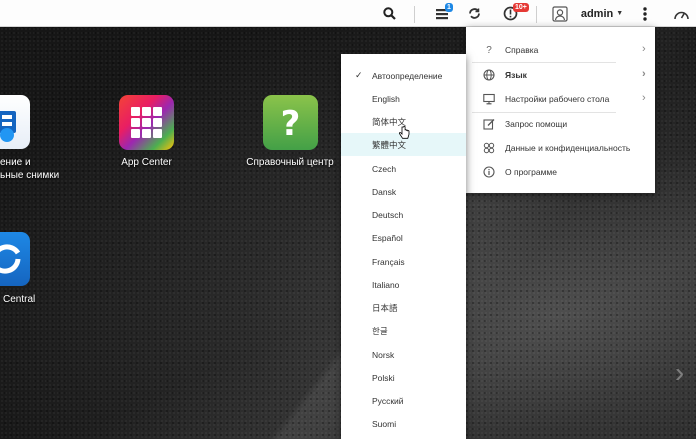 The image size is (696, 439). Describe the element at coordinates (29, 169) in the screenshot. I see `backup-restore-label: ение и ьные снимки` at that location.